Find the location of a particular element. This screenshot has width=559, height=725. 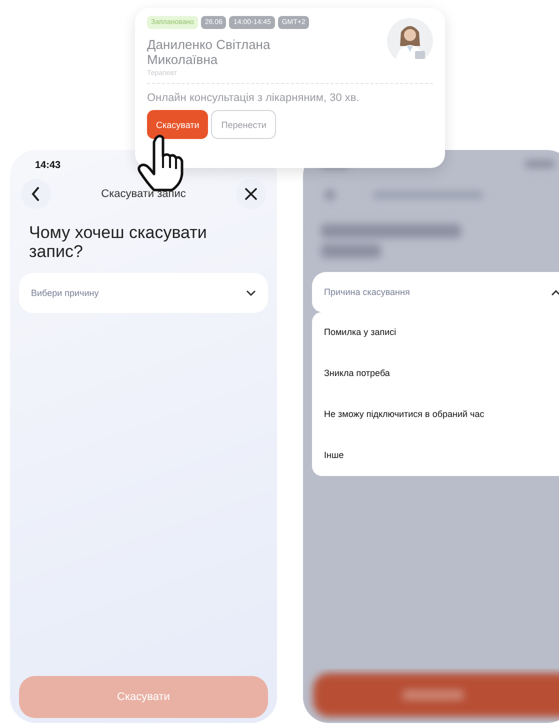

status-time: 14:43 is located at coordinates (48, 165).